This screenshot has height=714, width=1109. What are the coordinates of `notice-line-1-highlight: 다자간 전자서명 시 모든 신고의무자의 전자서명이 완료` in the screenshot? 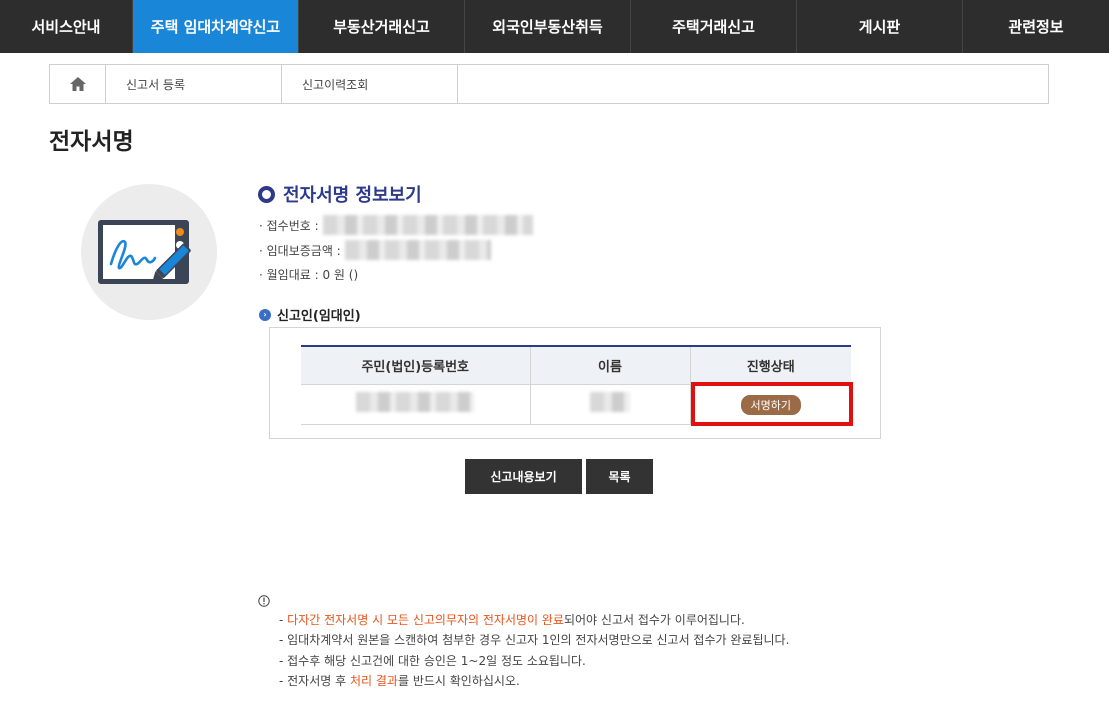 It's located at (425, 620).